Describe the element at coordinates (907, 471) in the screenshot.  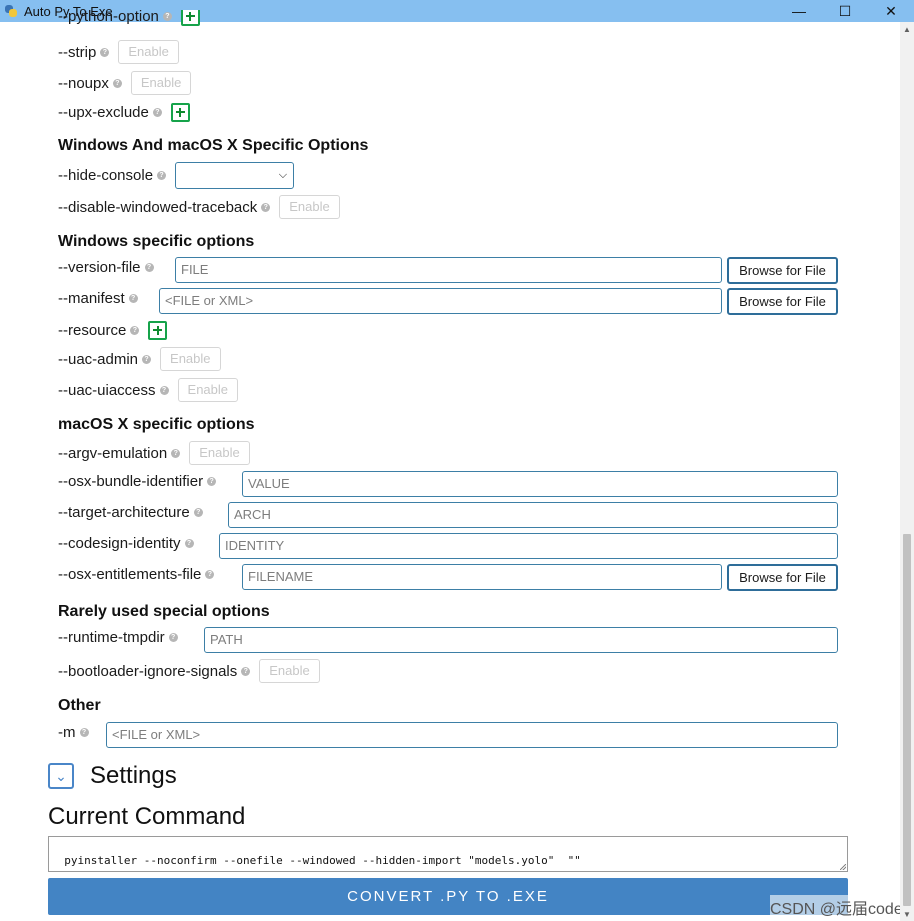
I see `vertical-scrollbar: ▲ ▼` at that location.